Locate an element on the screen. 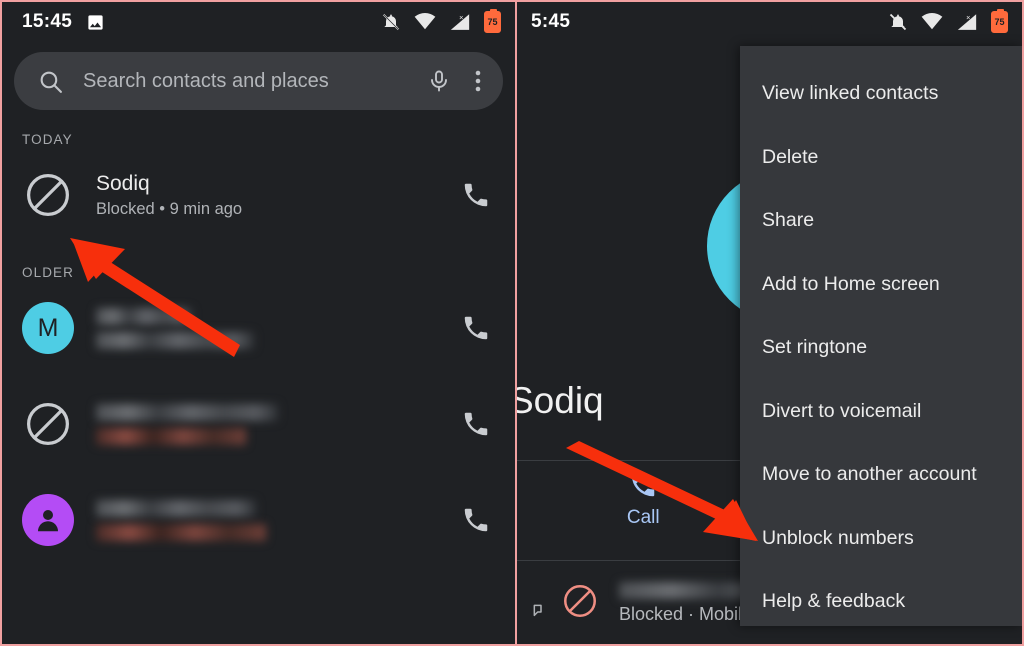  search-input: Search contacts and places is located at coordinates (245, 81).